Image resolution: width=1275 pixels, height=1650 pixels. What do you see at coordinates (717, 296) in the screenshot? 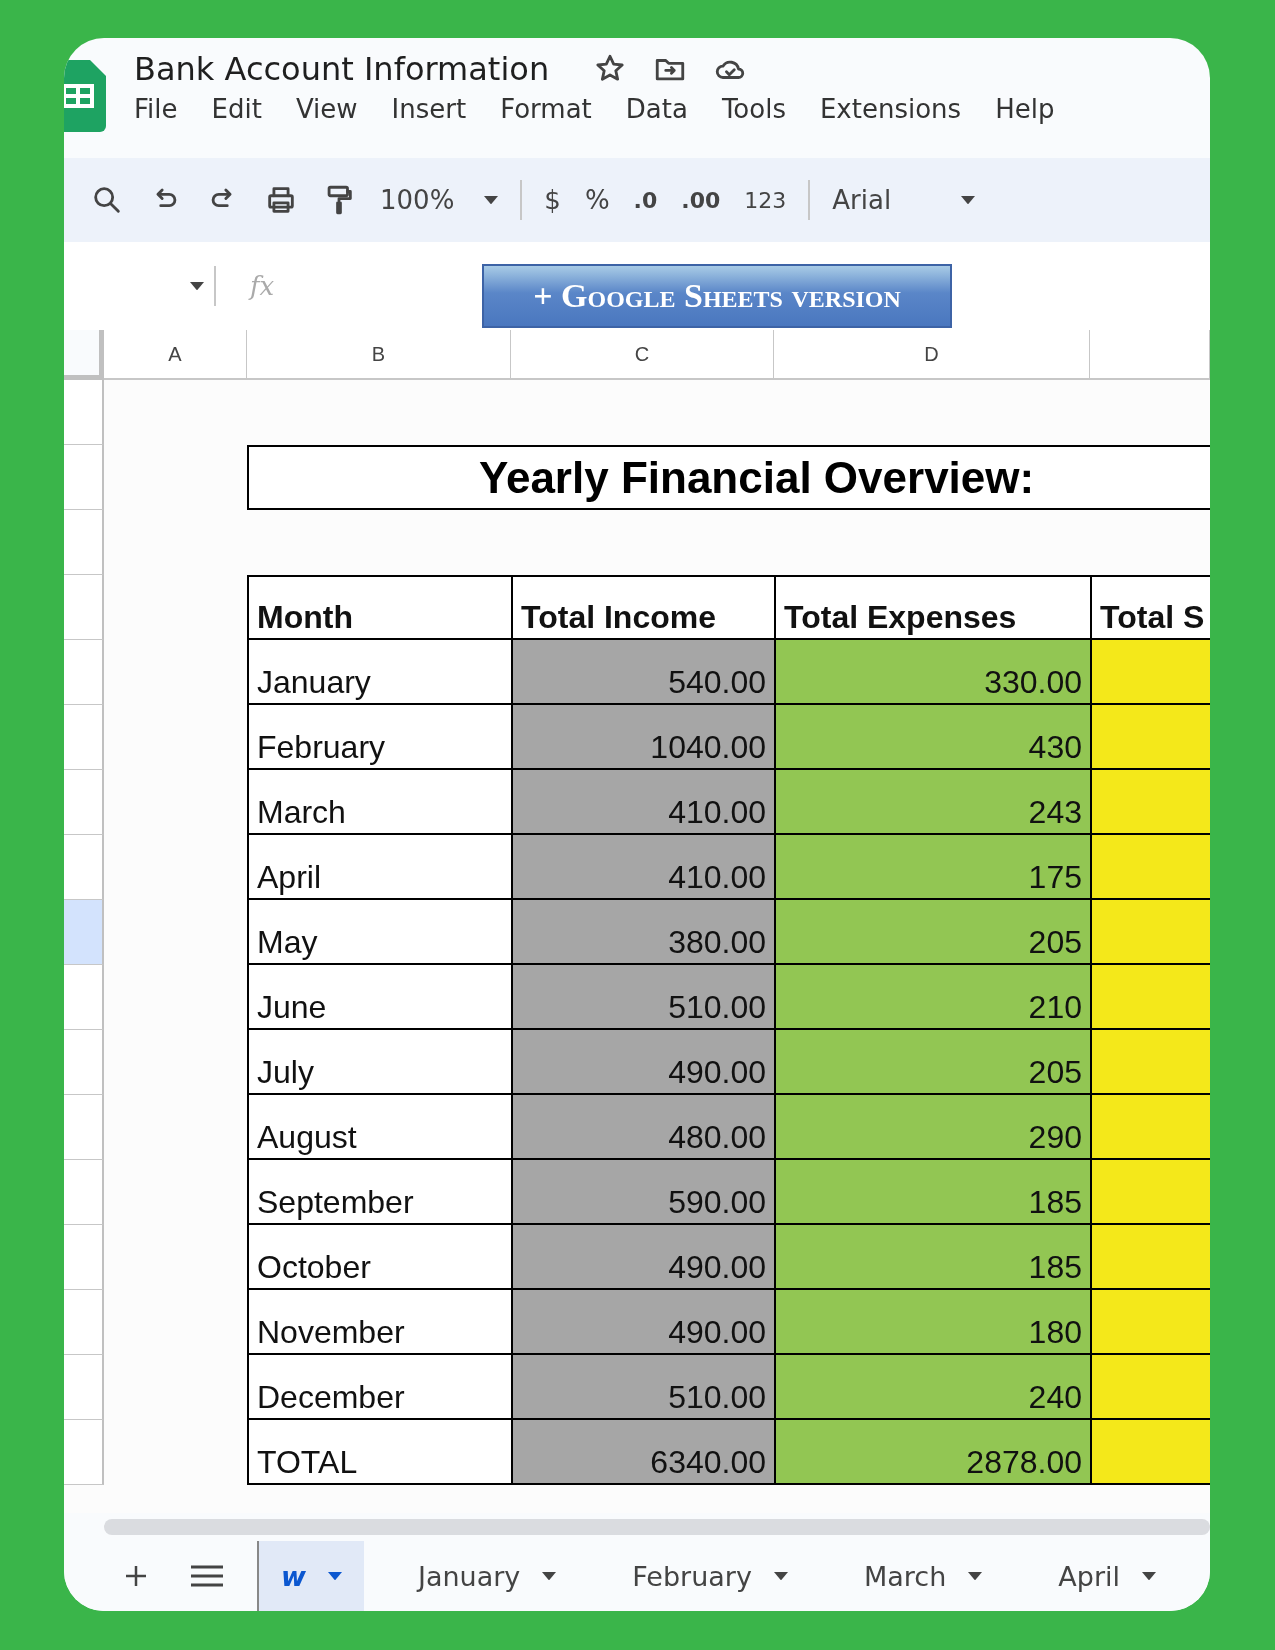
I see `version-banner: + Google Sheets version` at bounding box center [717, 296].